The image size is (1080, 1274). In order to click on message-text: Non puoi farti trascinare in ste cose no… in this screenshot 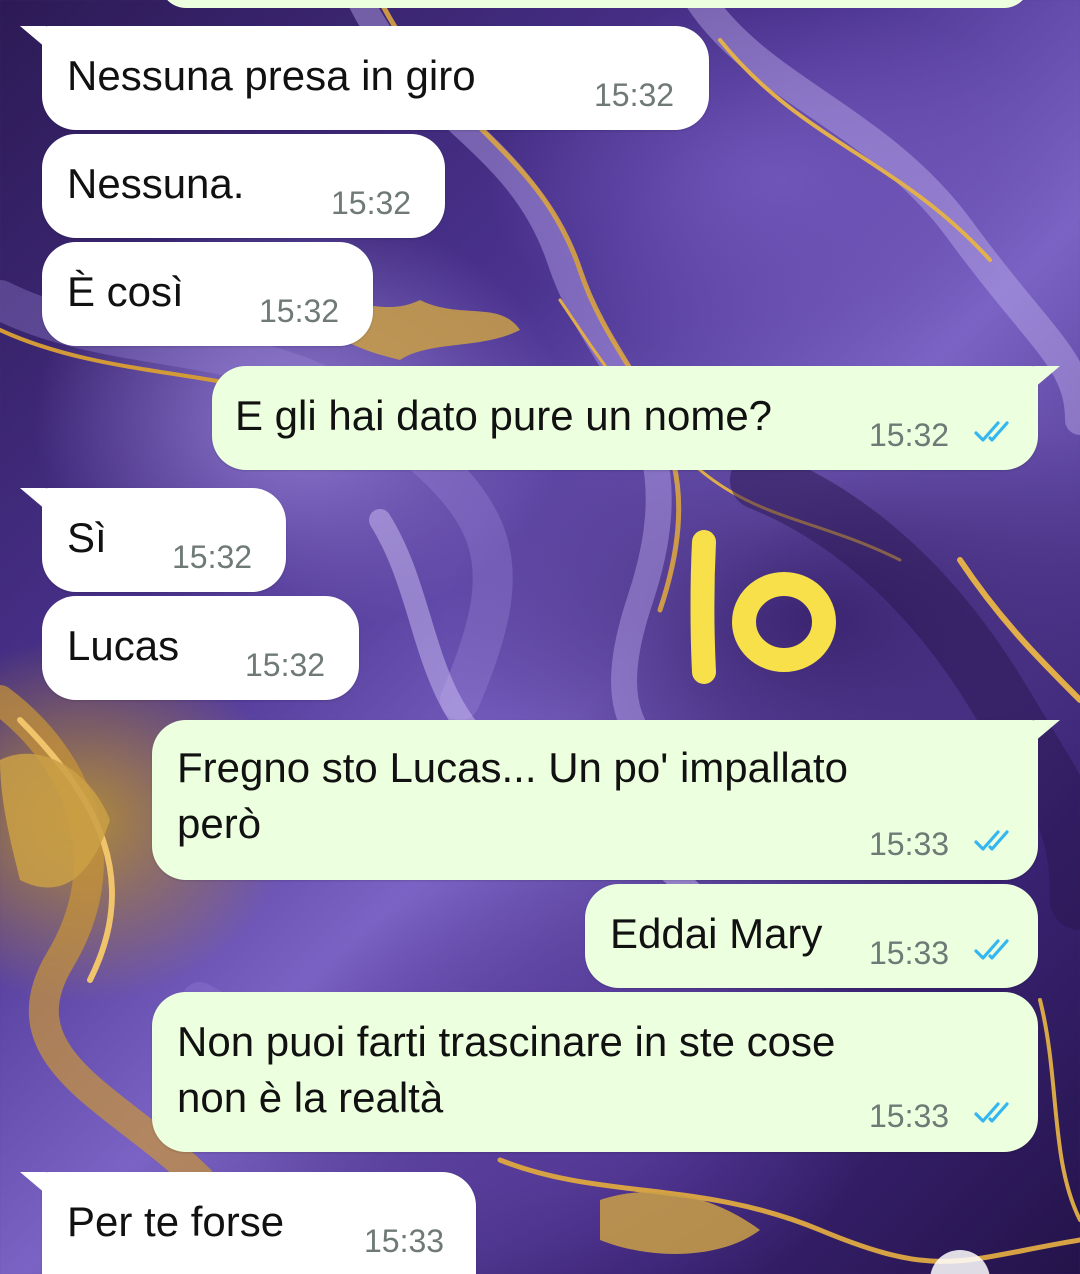, I will do `click(506, 1069)`.